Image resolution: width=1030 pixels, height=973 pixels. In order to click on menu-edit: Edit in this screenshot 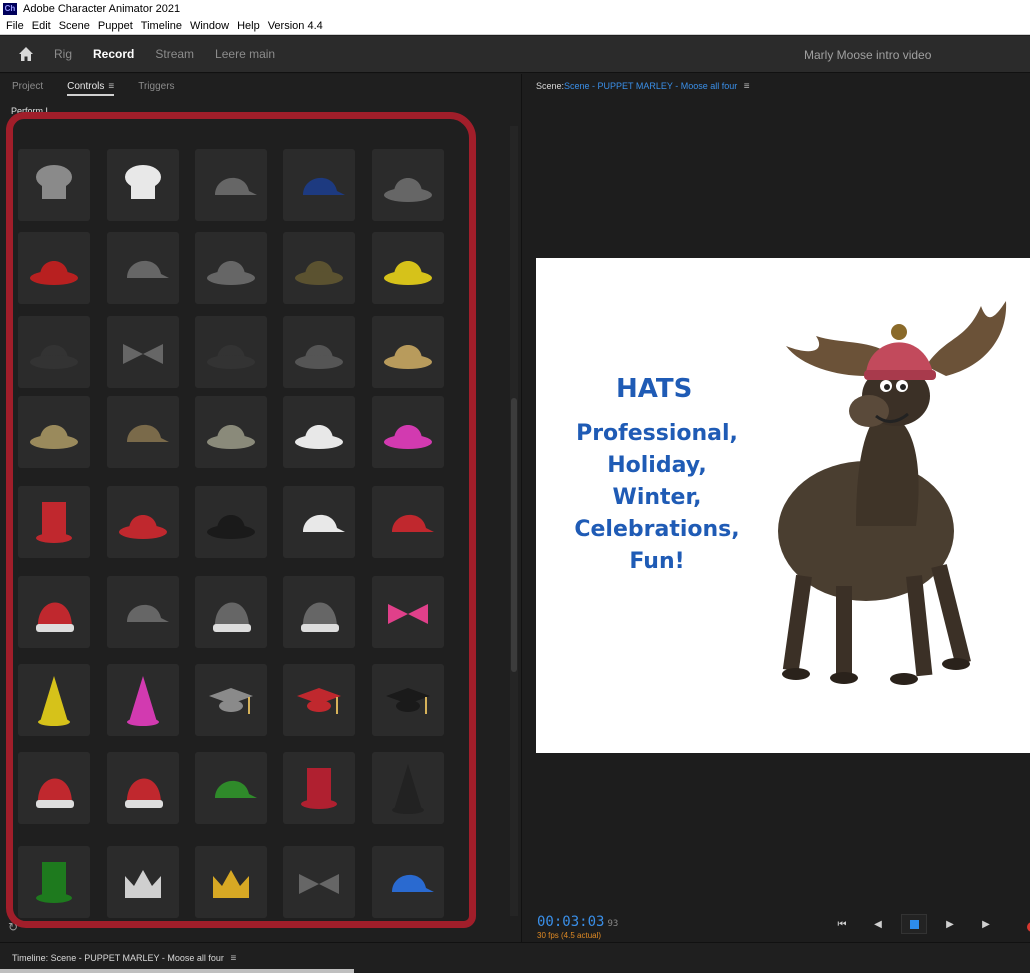, I will do `click(41, 26)`.